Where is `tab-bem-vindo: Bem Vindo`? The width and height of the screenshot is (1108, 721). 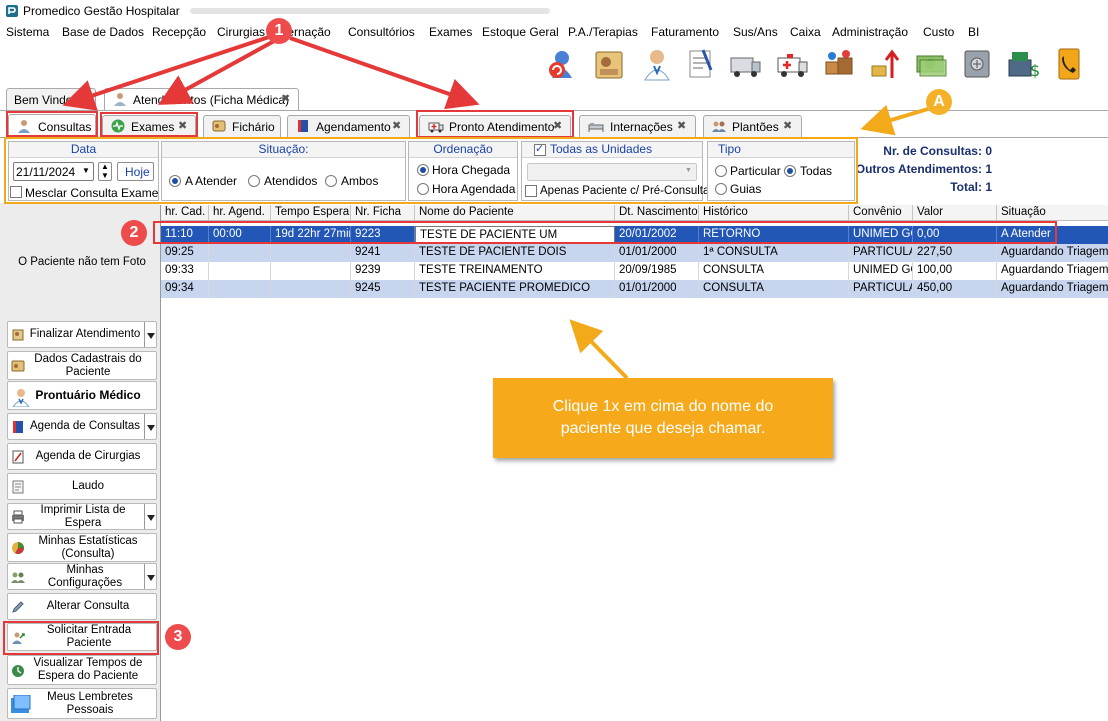 tab-bem-vindo: Bem Vindo is located at coordinates (51, 99).